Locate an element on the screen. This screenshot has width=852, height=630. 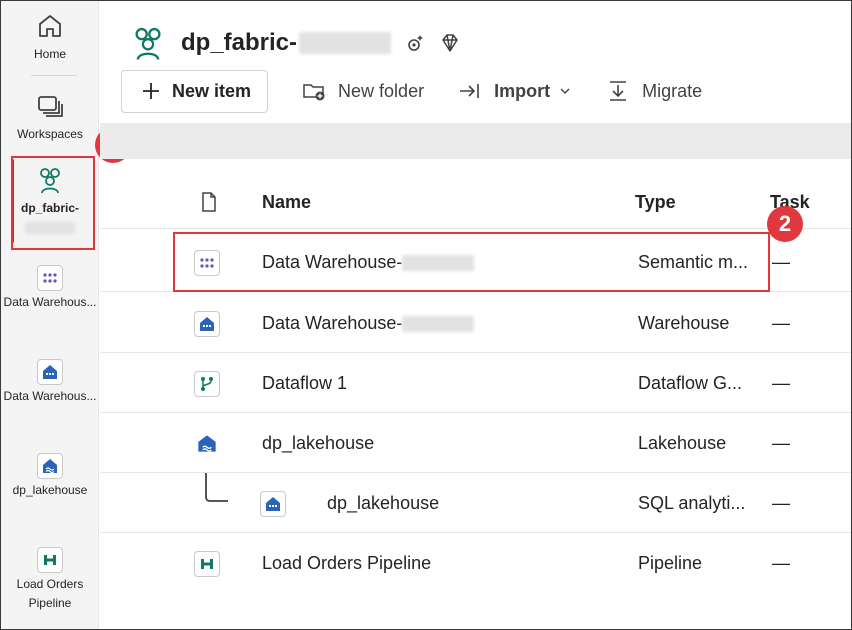
migrate-button: Migrate is located at coordinates (654, 91).